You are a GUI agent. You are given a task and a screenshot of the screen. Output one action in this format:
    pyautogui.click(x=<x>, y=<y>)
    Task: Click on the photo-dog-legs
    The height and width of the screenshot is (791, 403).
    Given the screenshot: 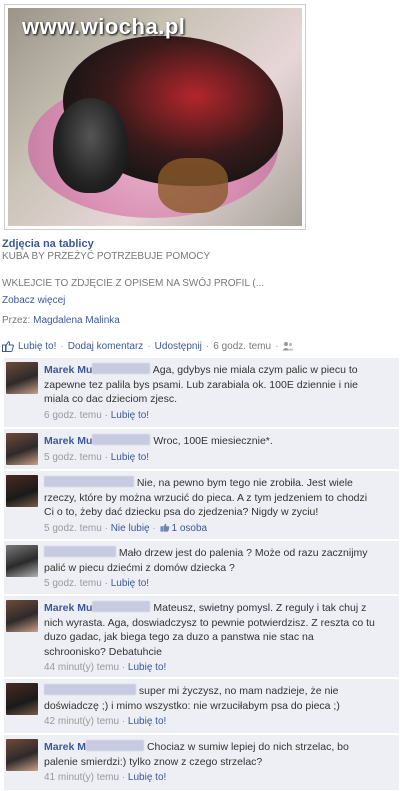 What is the action you would take?
    pyautogui.click(x=193, y=185)
    